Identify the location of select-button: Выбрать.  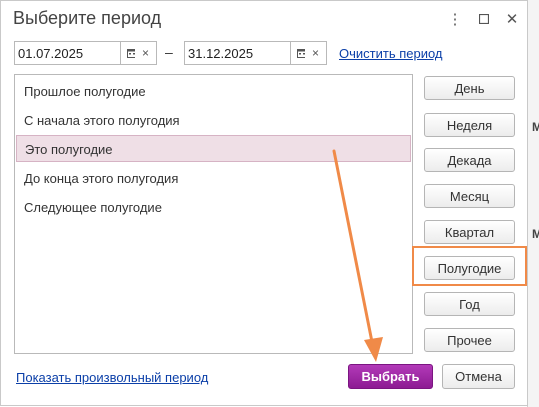
(390, 376).